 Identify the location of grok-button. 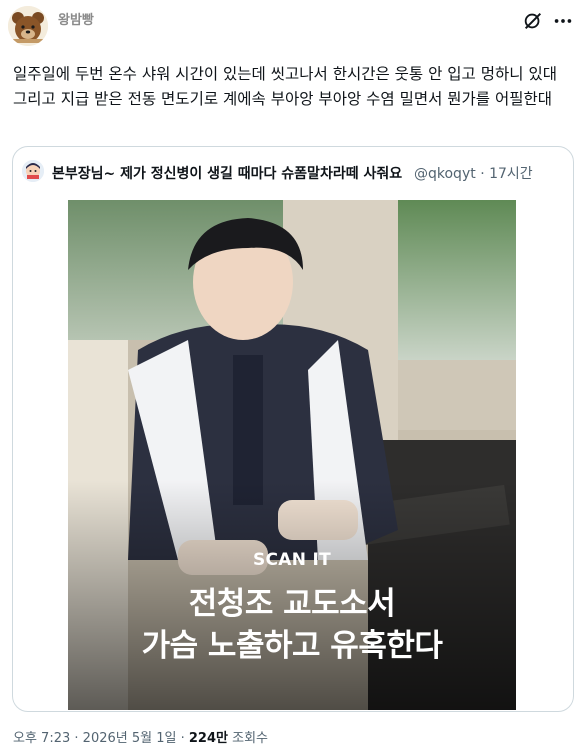
(533, 21).